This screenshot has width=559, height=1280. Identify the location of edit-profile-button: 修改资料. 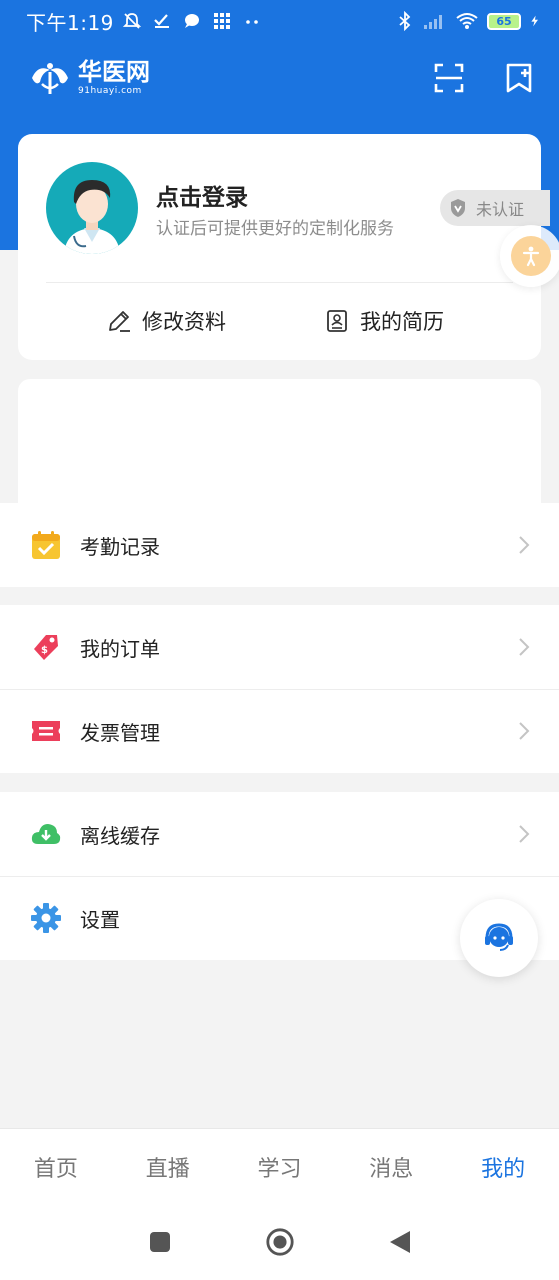
(166, 321).